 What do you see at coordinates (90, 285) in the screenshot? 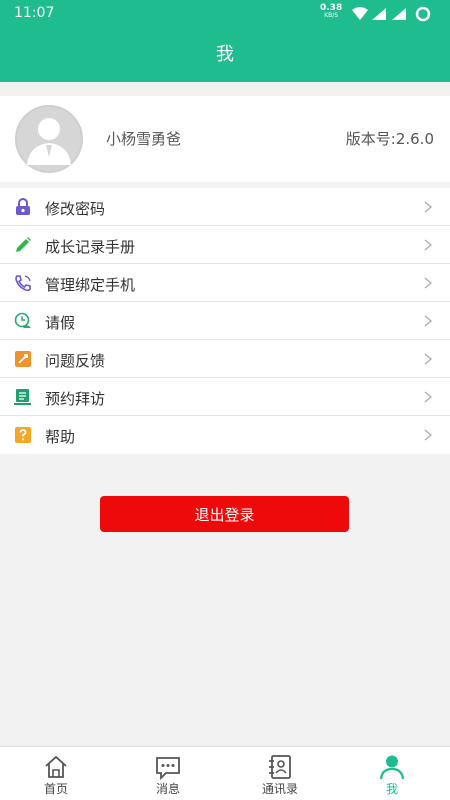
I see `menu-item-label: 管理绑定手机` at bounding box center [90, 285].